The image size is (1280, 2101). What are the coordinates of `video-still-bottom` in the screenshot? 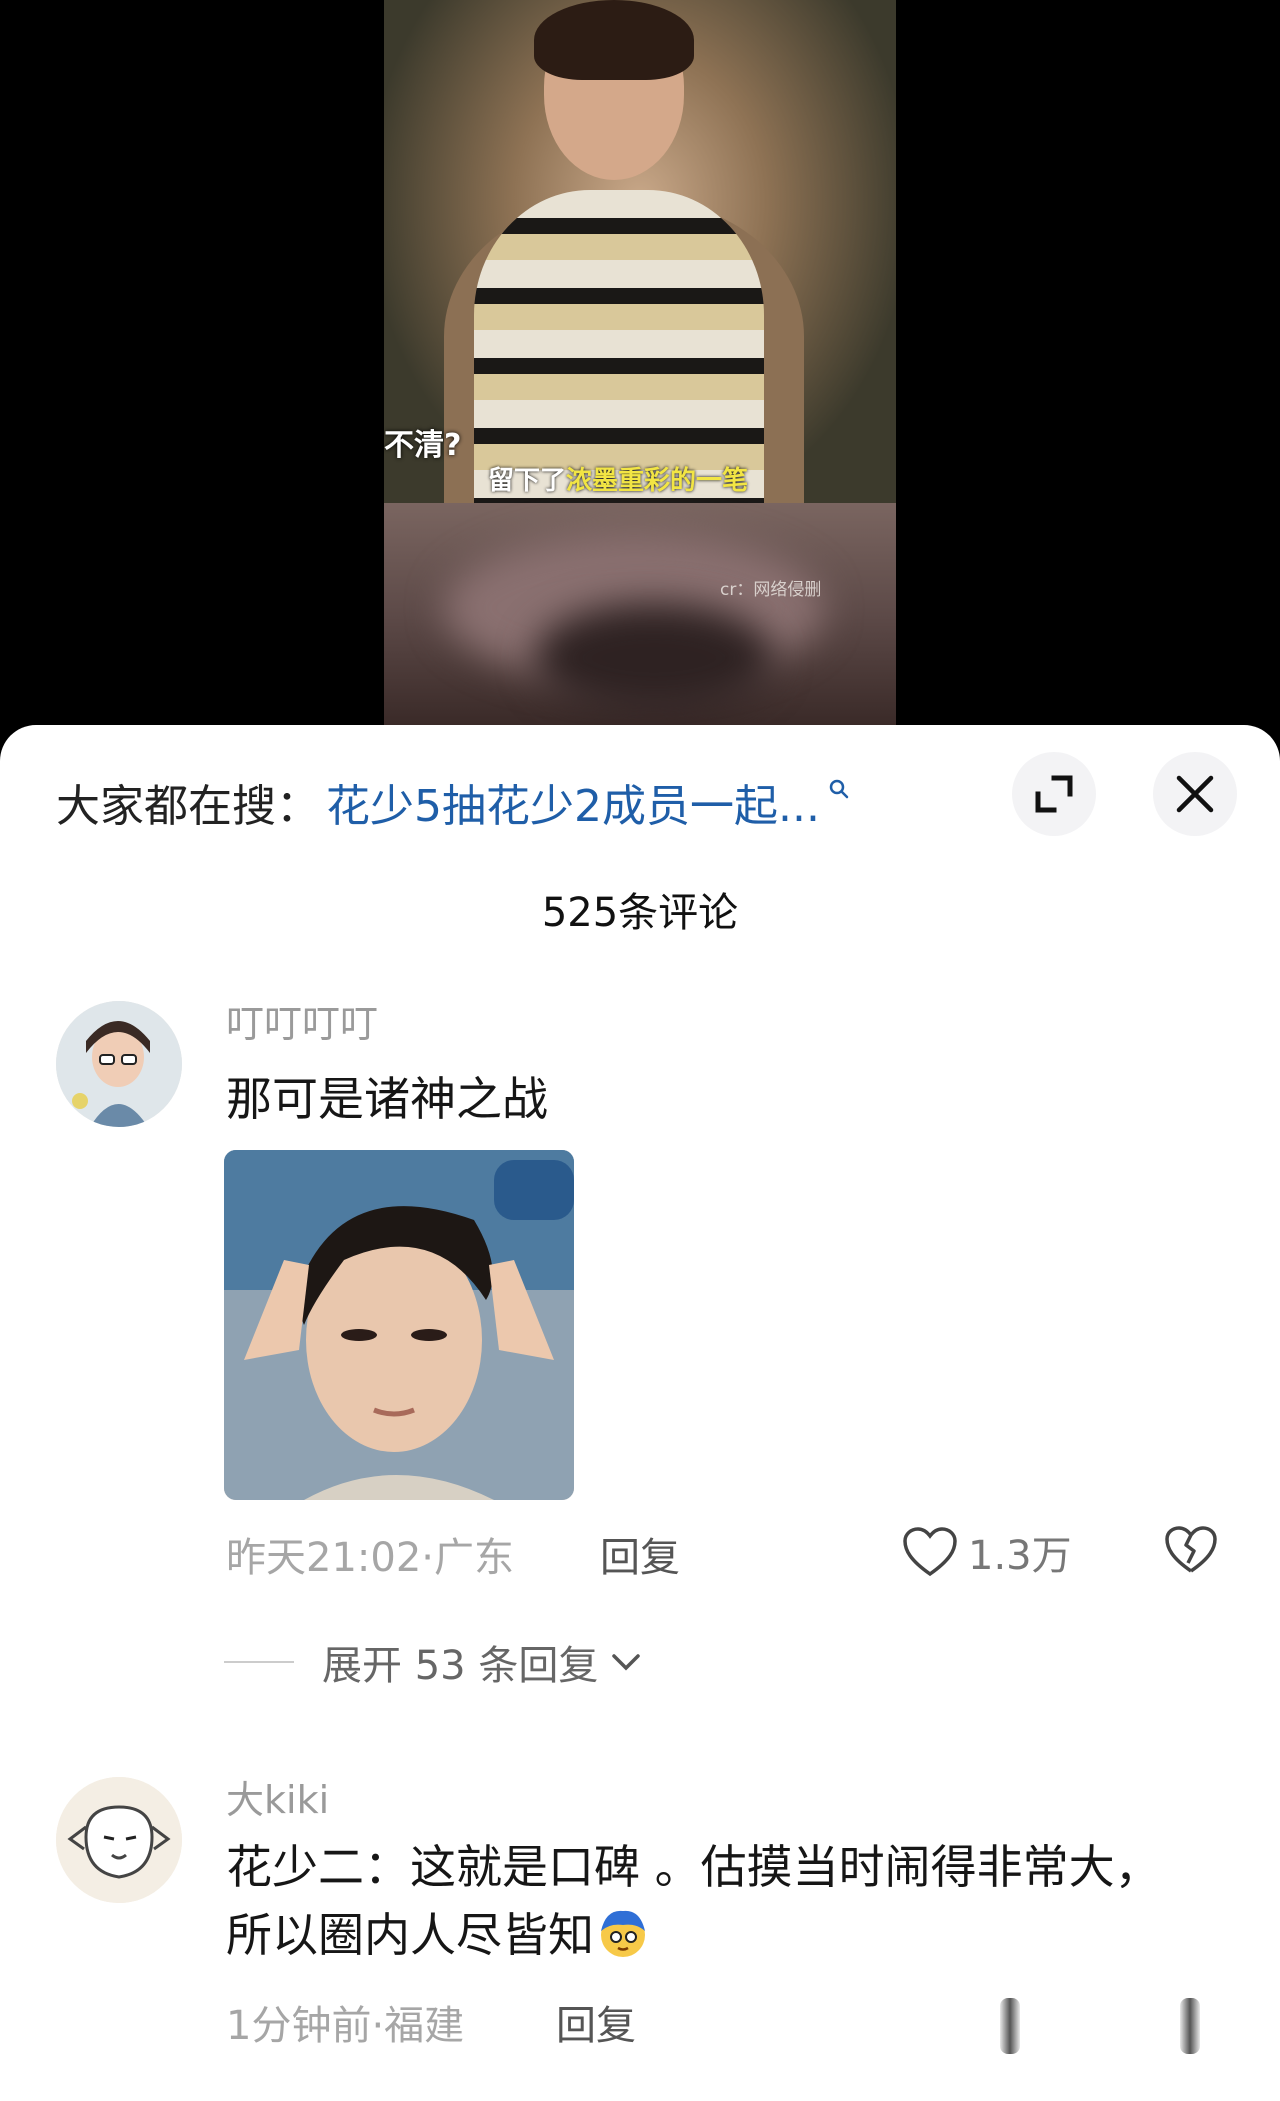 It's located at (640, 614).